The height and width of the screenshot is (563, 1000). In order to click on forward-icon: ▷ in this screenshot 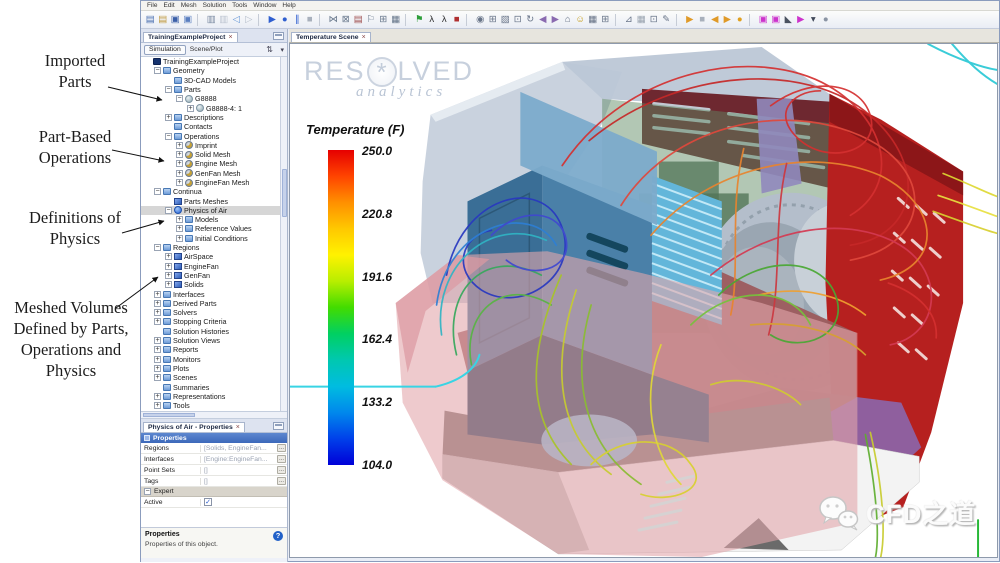, I will do `click(249, 19)`.